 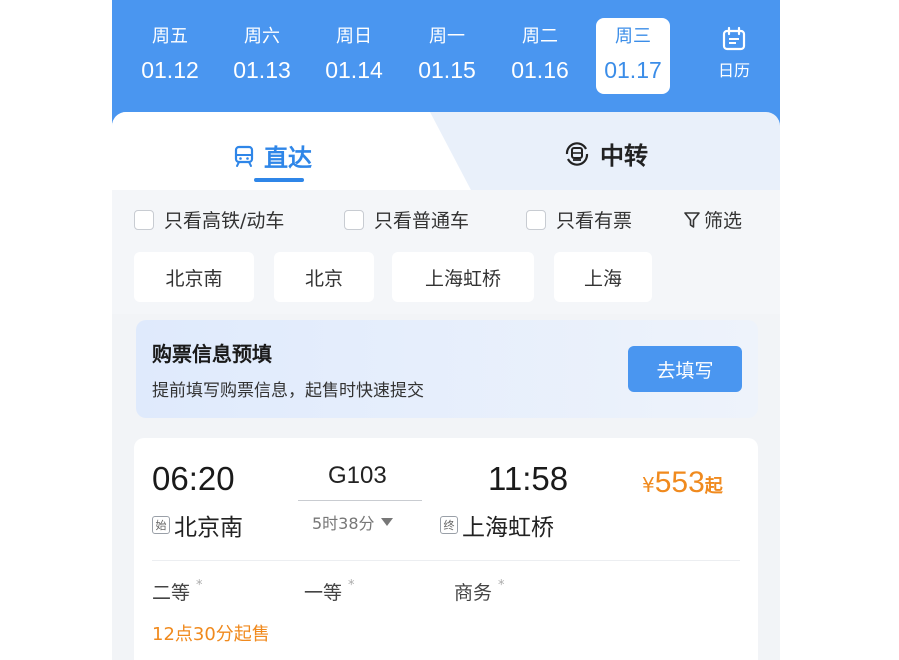 What do you see at coordinates (171, 593) in the screenshot?
I see `seat-label: 二等` at bounding box center [171, 593].